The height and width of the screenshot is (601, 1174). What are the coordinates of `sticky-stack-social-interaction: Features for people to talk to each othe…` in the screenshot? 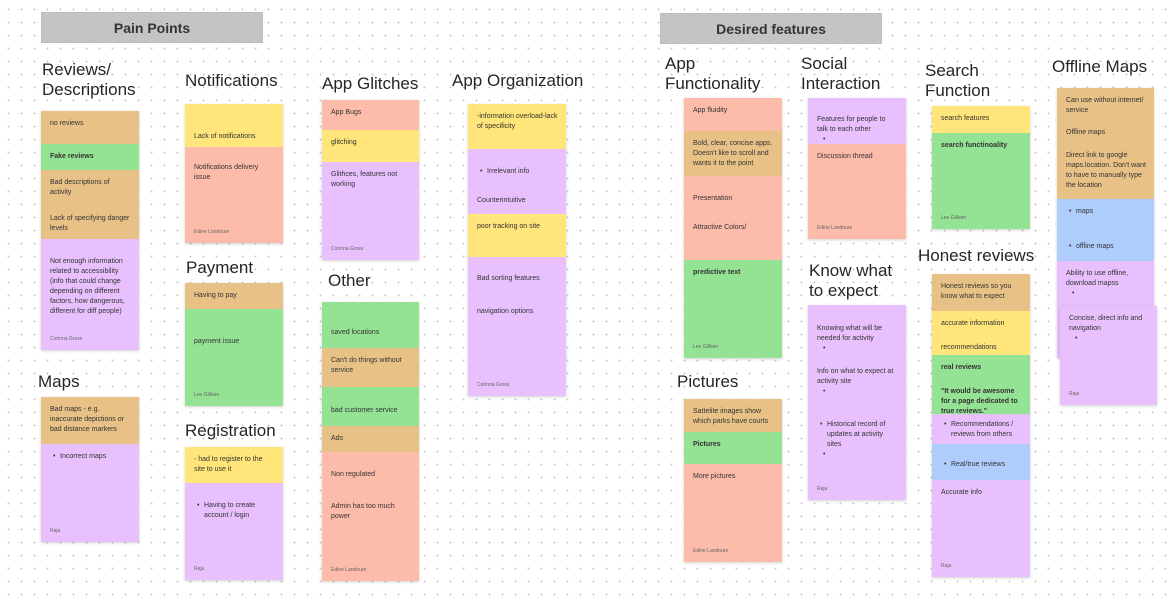 It's located at (857, 168).